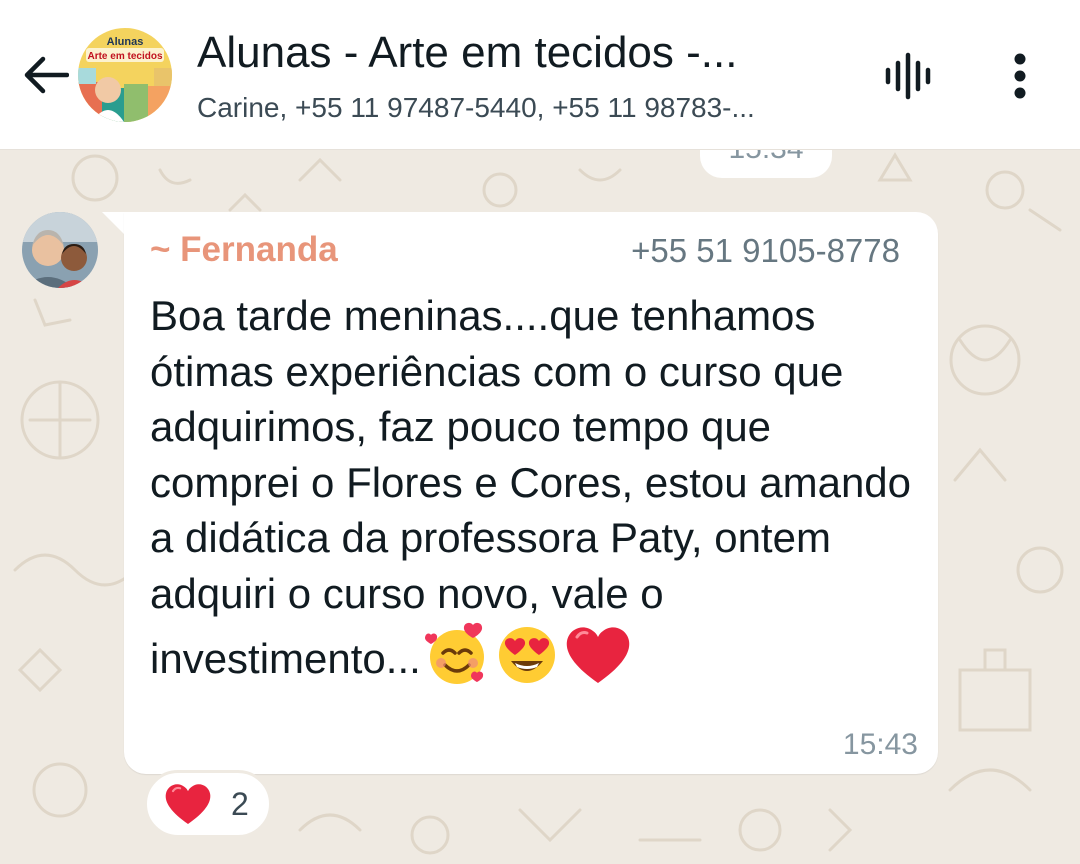 This screenshot has width=1080, height=864. Describe the element at coordinates (125, 42) in the screenshot. I see `avatar-text-line-1: Alunas` at that location.